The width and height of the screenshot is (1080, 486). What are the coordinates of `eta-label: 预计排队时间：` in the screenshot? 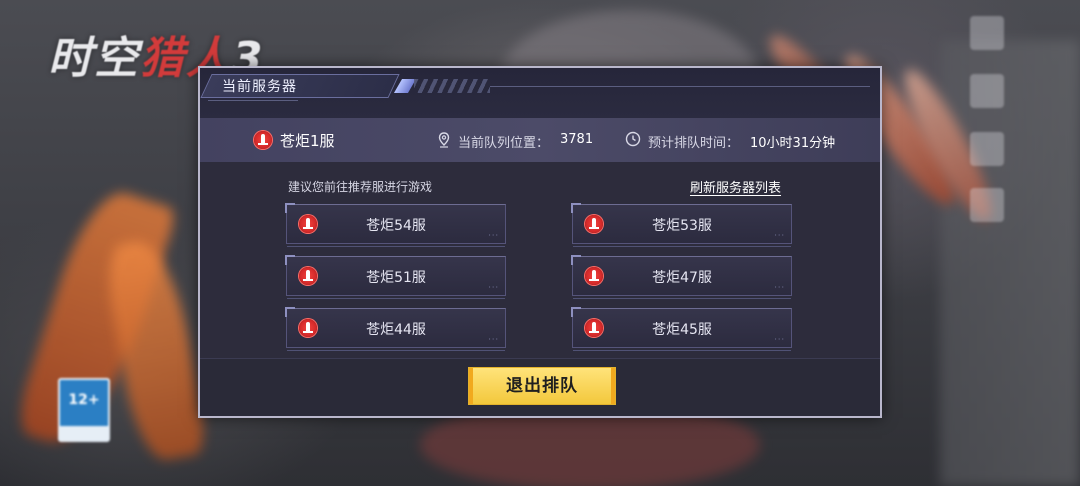 It's located at (694, 143).